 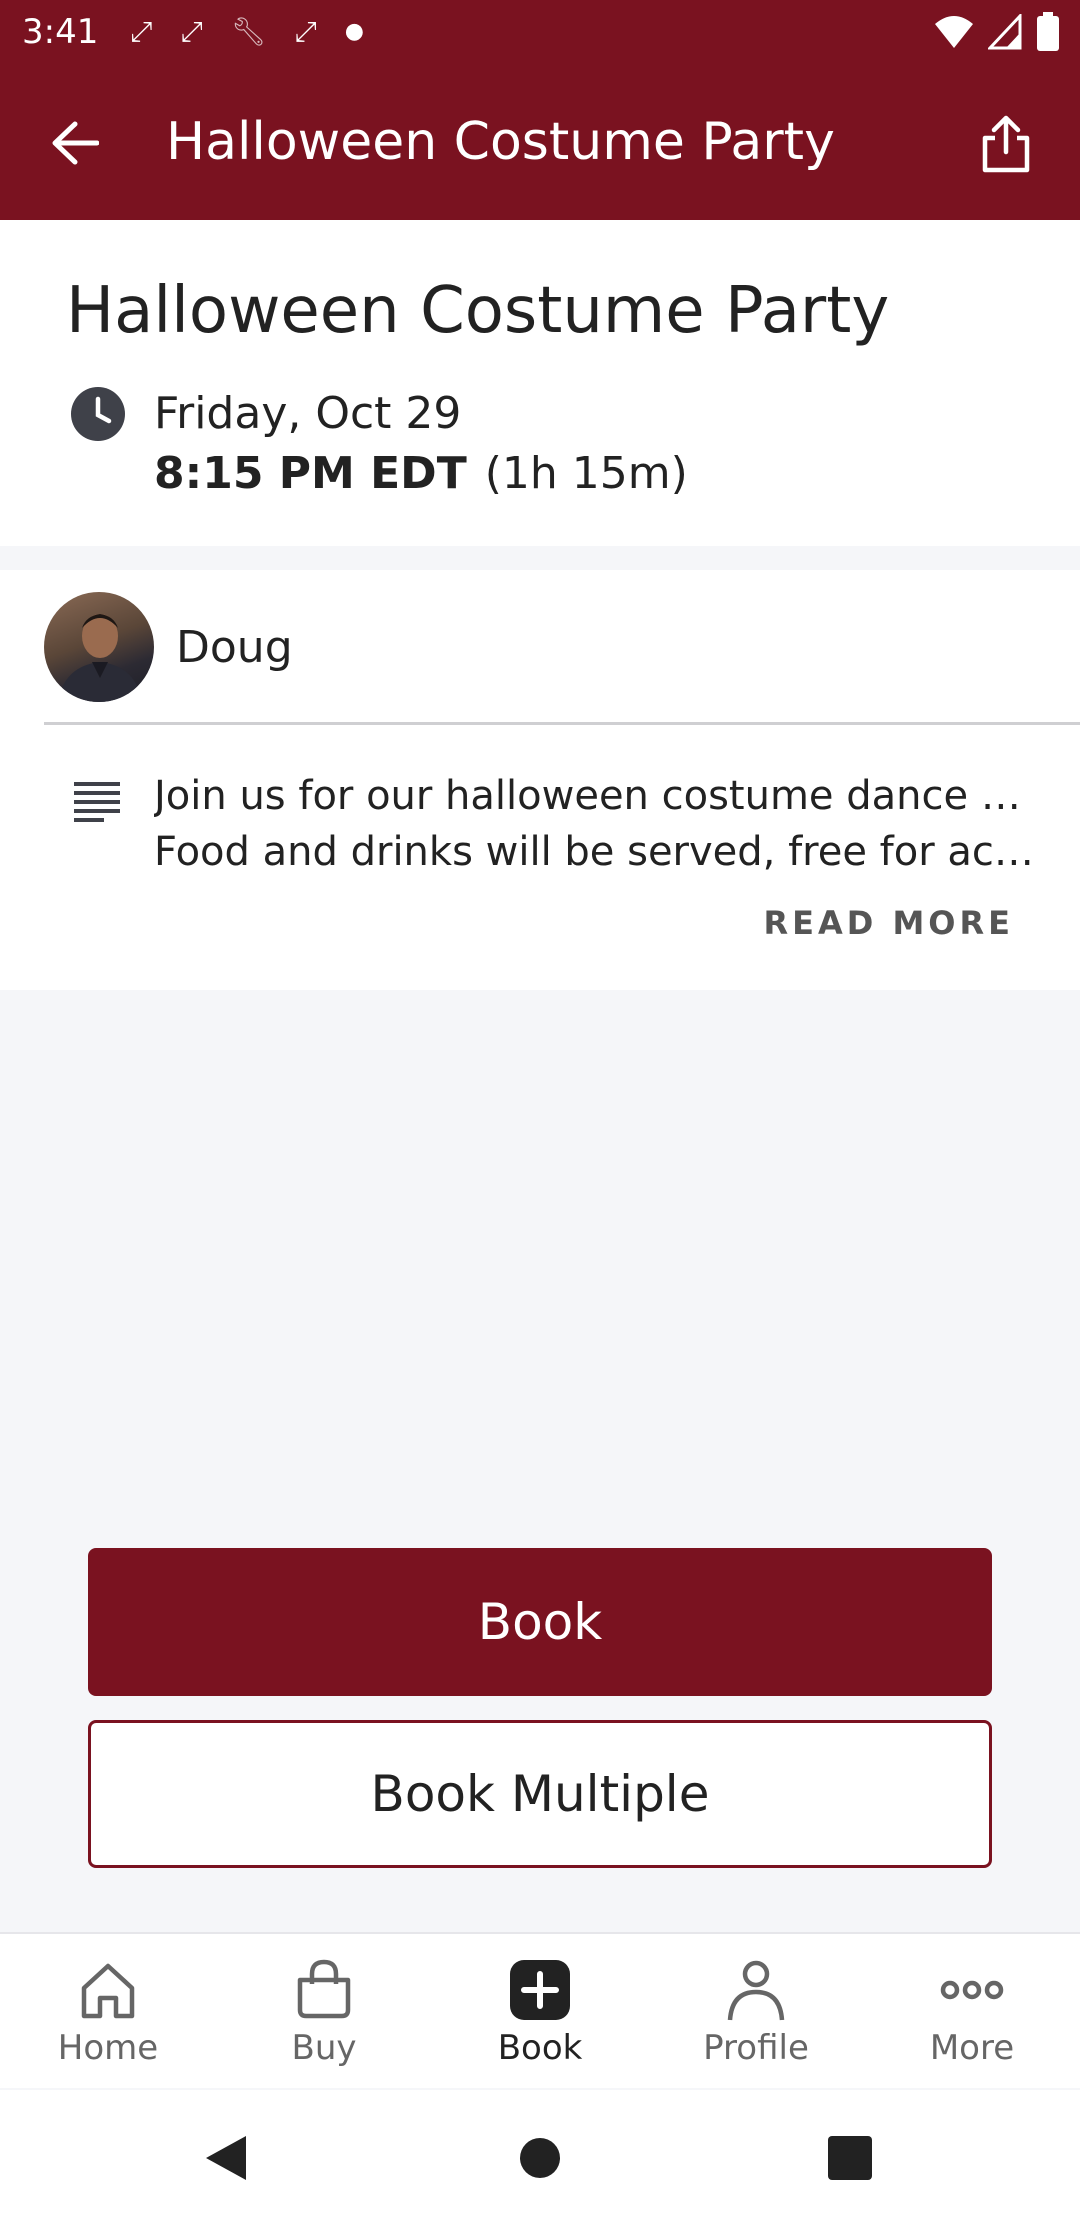 I want to click on share-button, so click(x=1006, y=144).